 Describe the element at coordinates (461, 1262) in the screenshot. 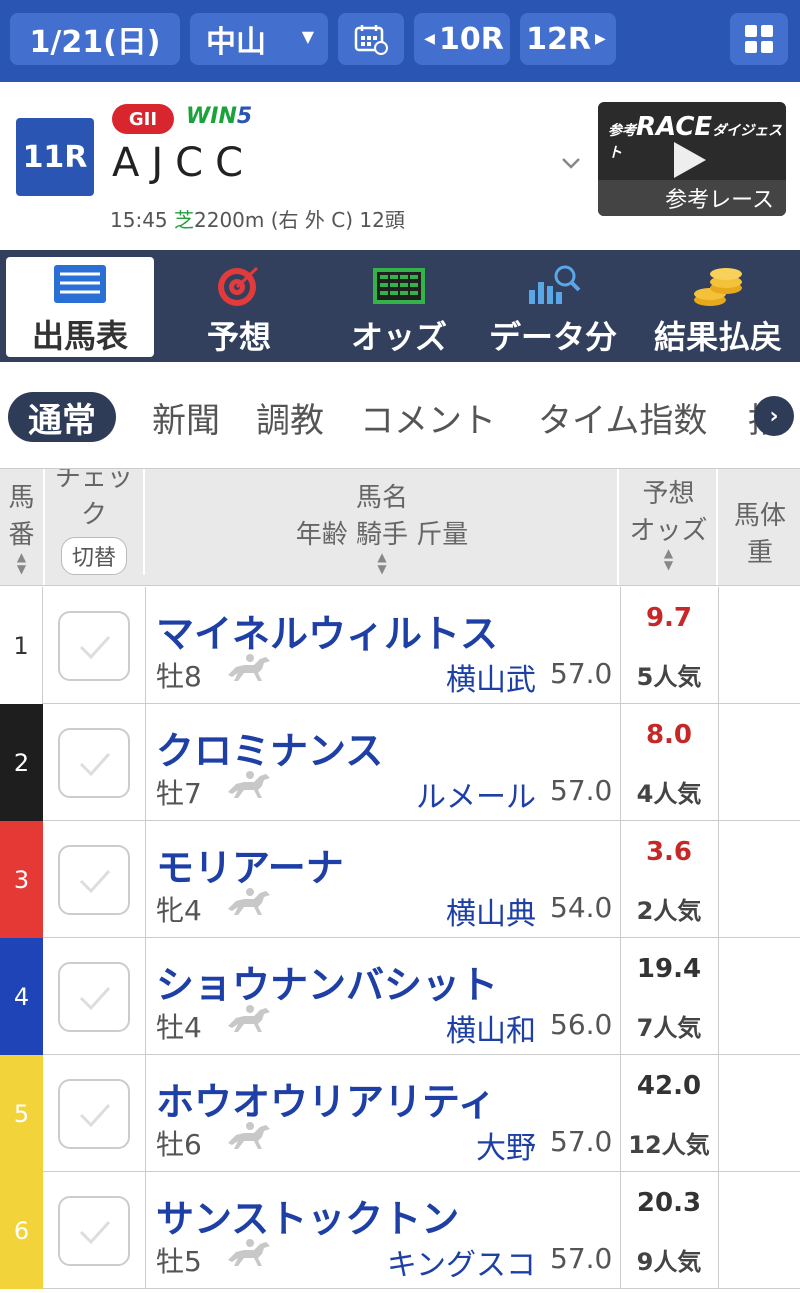

I see `jockey-name: キングスコ` at that location.